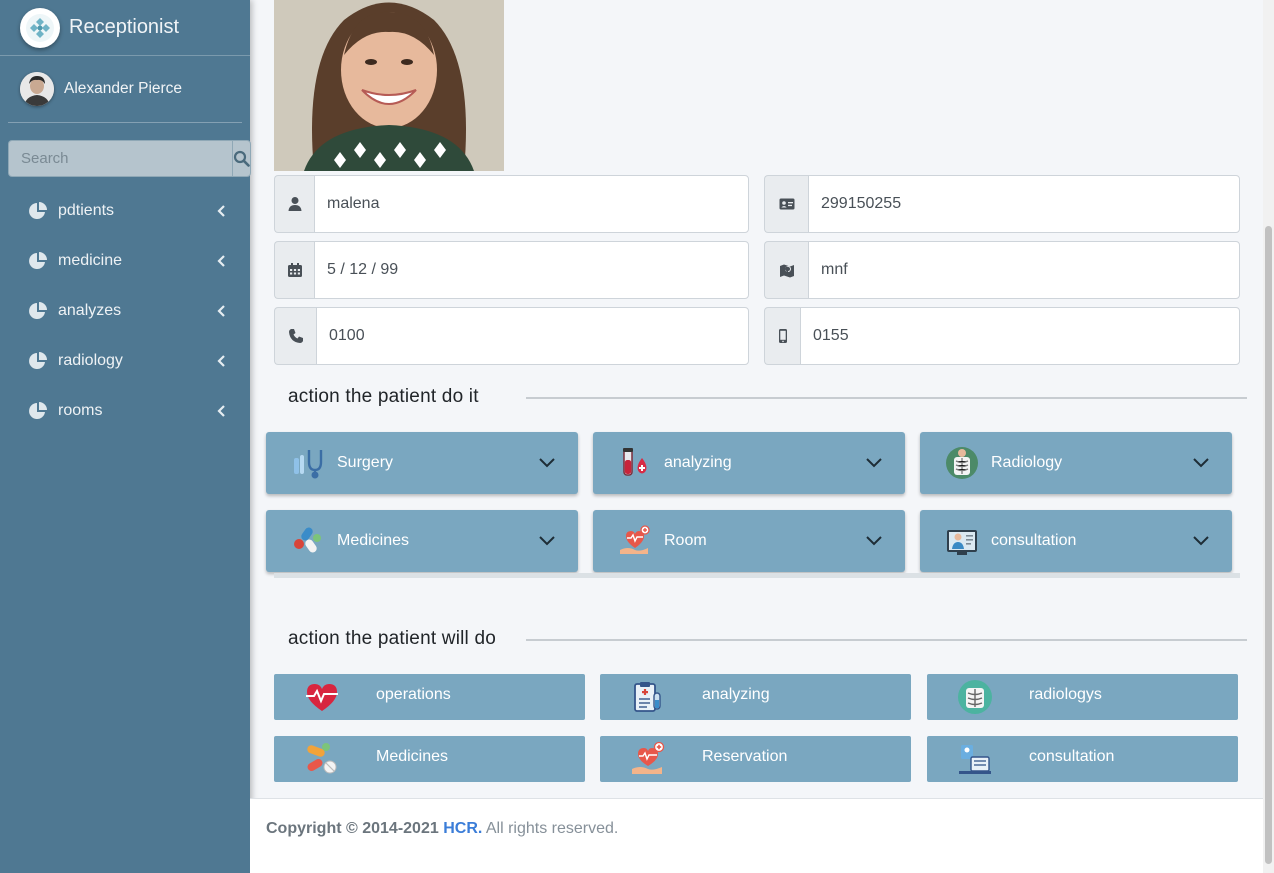 The height and width of the screenshot is (873, 1274). I want to click on sidebar-search, so click(129, 158).